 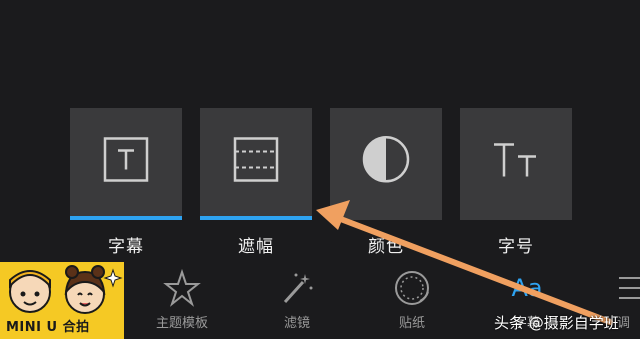 I want to click on tile-color, so click(x=386, y=164).